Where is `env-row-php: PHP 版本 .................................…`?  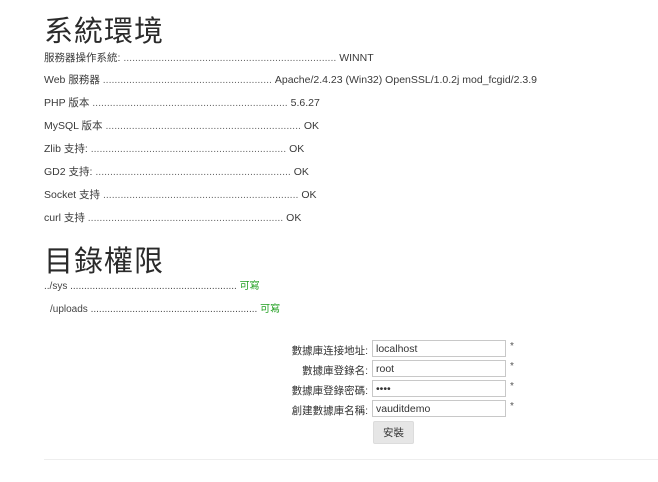
env-row-php: PHP 版本 .................................… is located at coordinates (182, 103).